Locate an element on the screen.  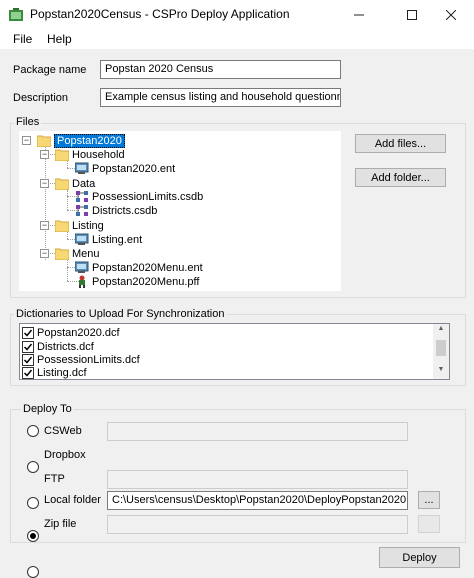
list-item: PossessionLimits.dcf is located at coordinates (81, 359).